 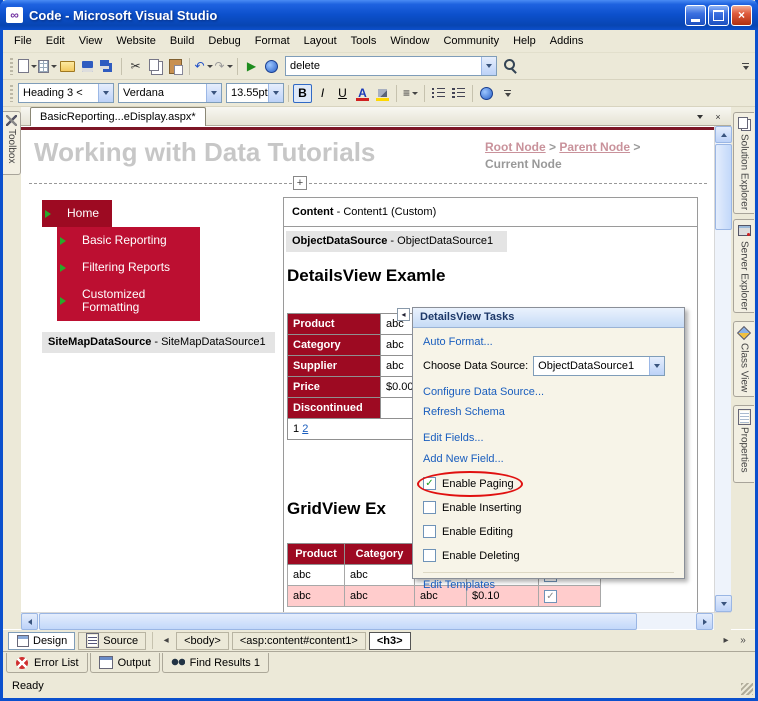 I want to click on italic-button: I, so click(x=322, y=93).